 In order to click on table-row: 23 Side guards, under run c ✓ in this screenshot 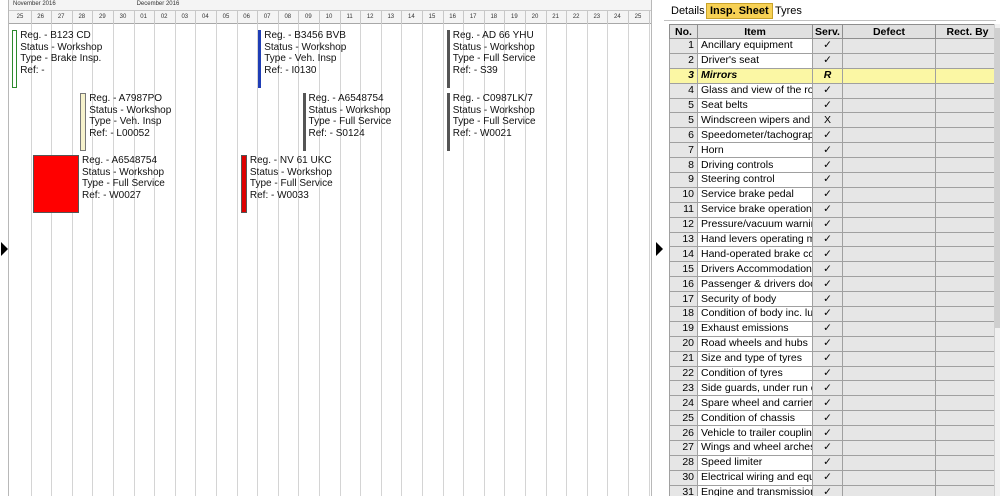, I will do `click(834, 388)`.